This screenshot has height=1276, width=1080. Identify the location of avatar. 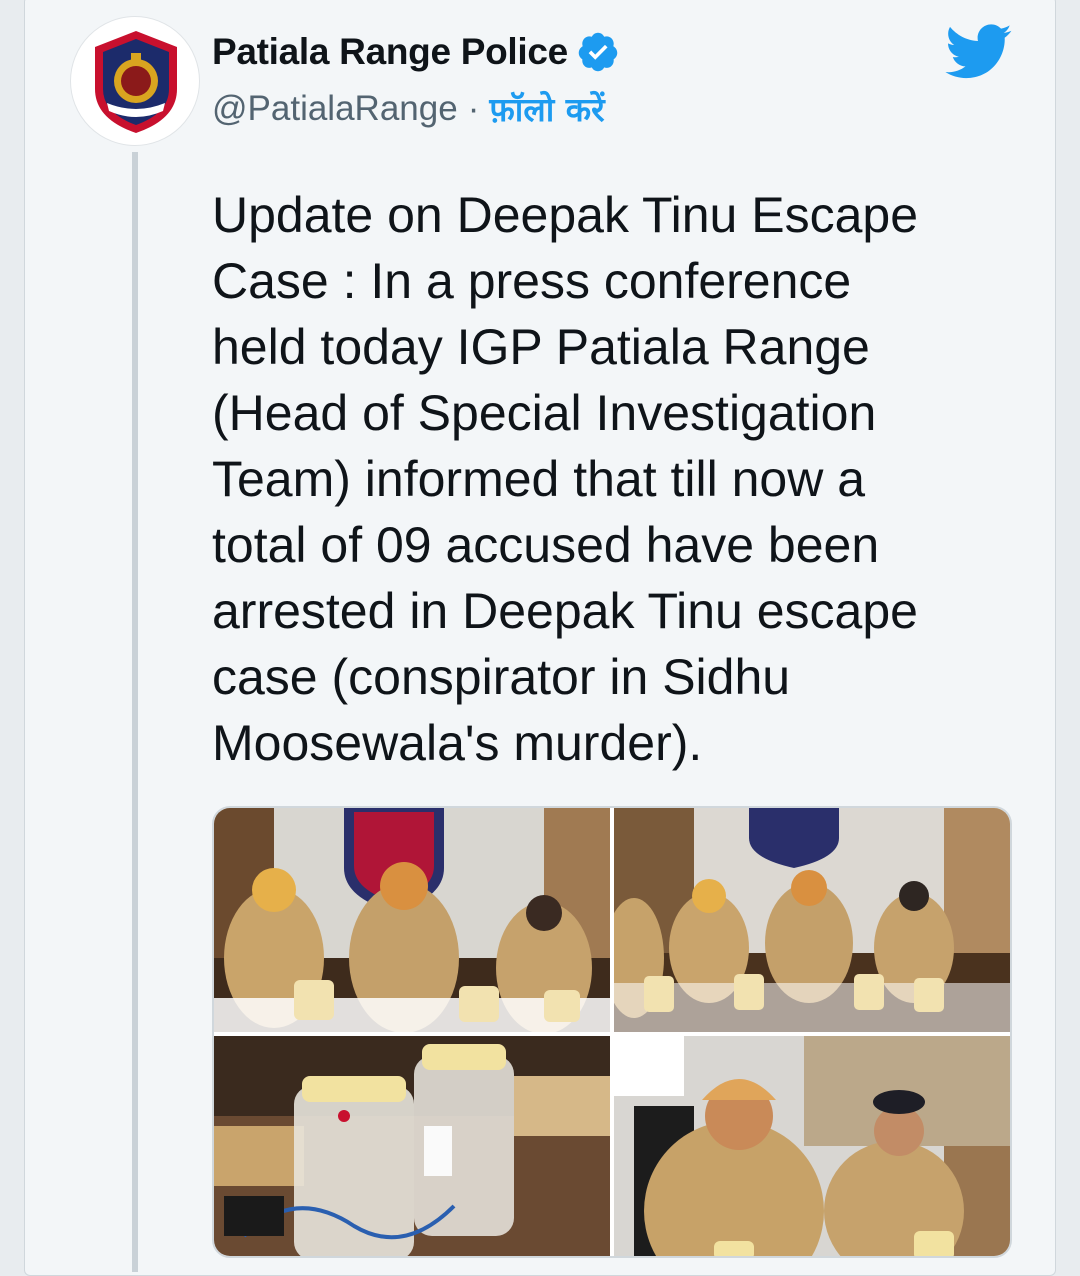
(135, 81).